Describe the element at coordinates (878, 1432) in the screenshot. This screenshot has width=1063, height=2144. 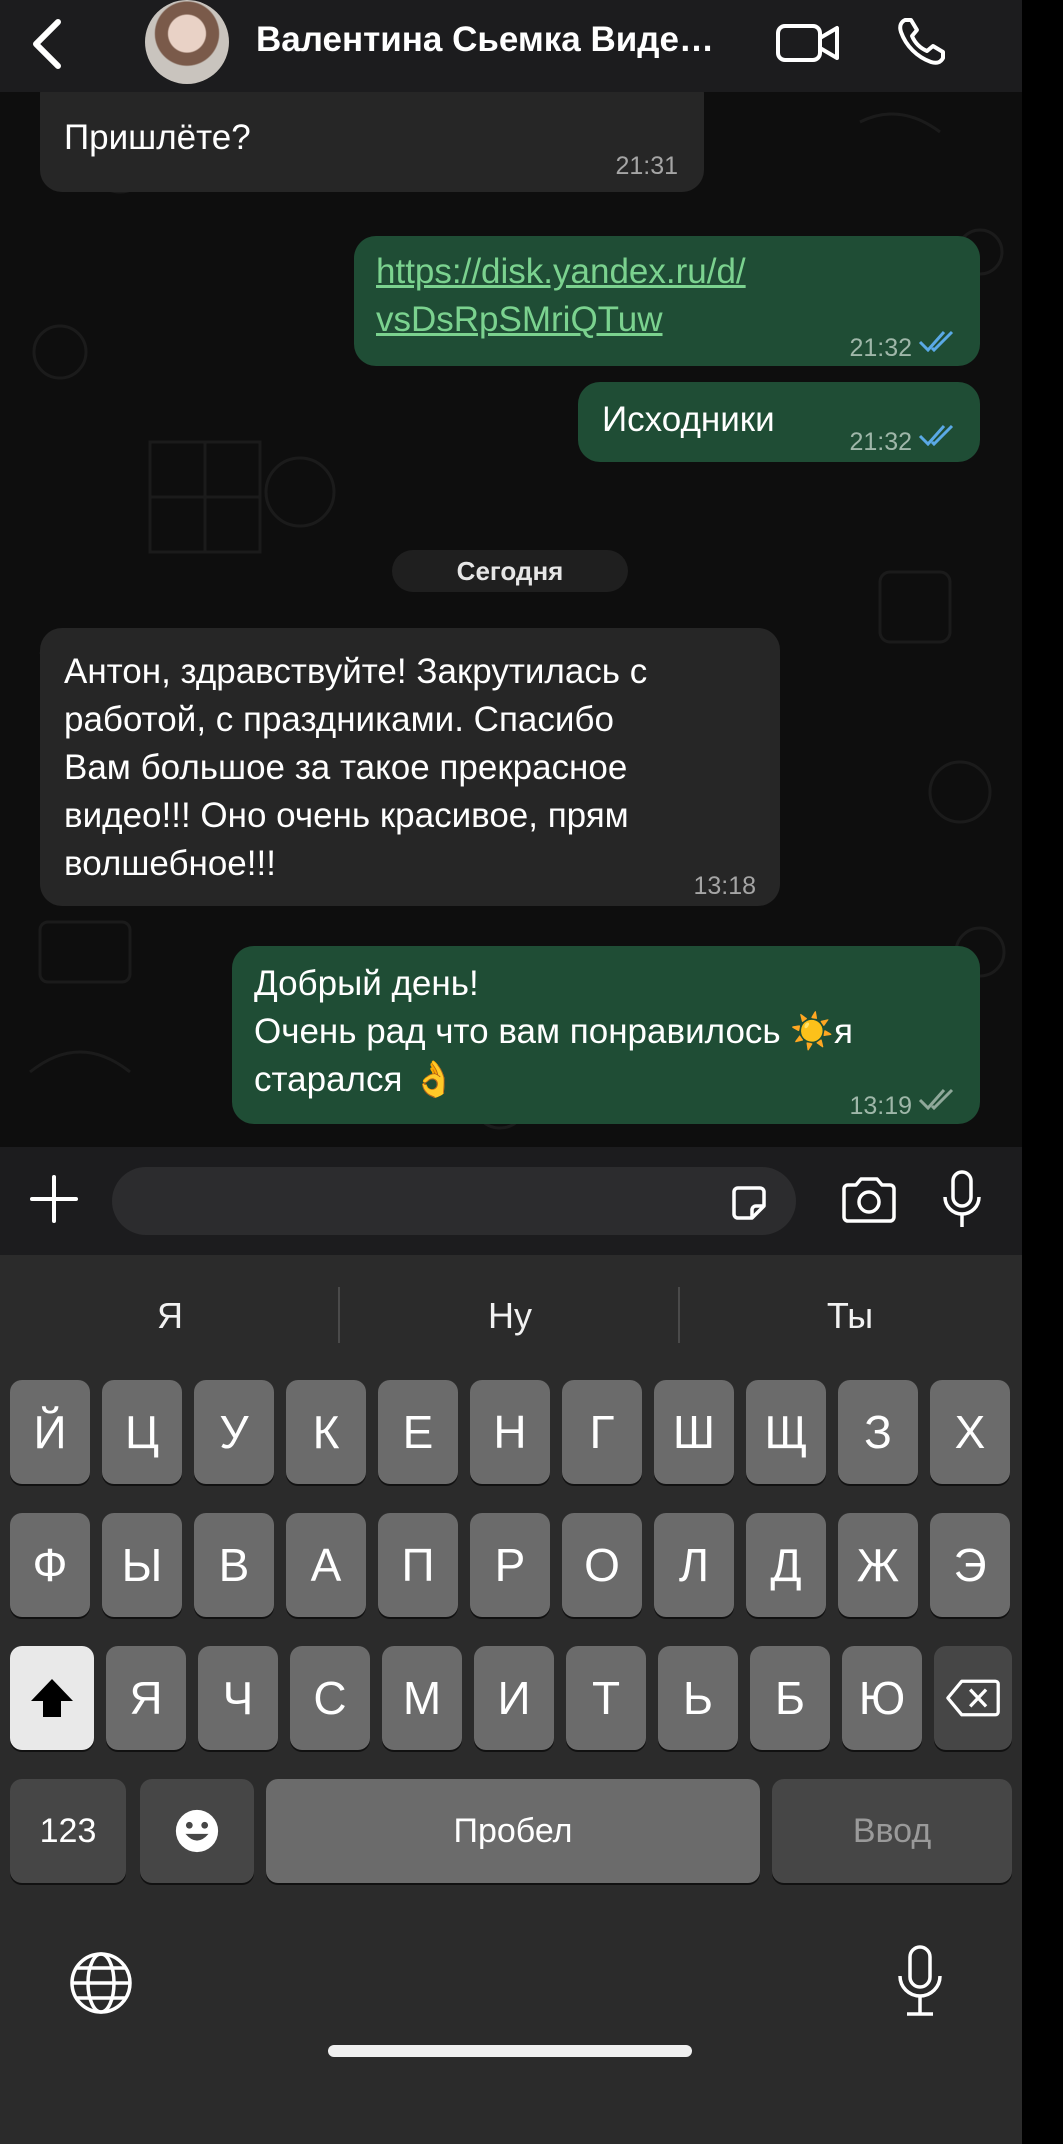
I see `key: З` at that location.